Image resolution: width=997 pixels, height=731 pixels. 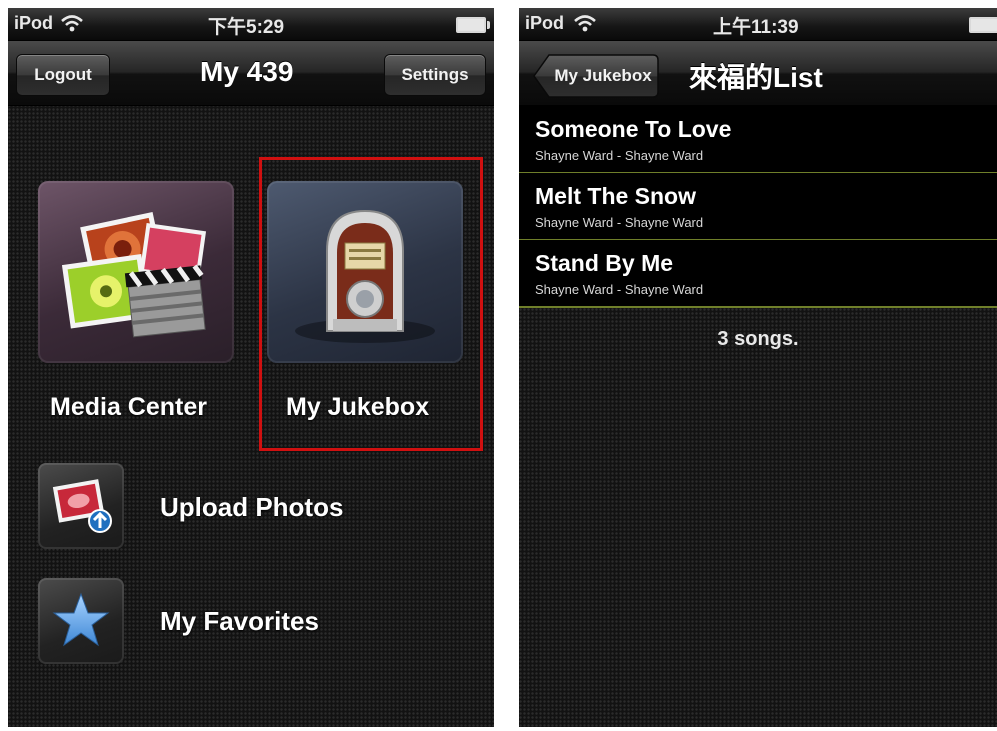 I want to click on upload-photos-button, so click(x=81, y=506).